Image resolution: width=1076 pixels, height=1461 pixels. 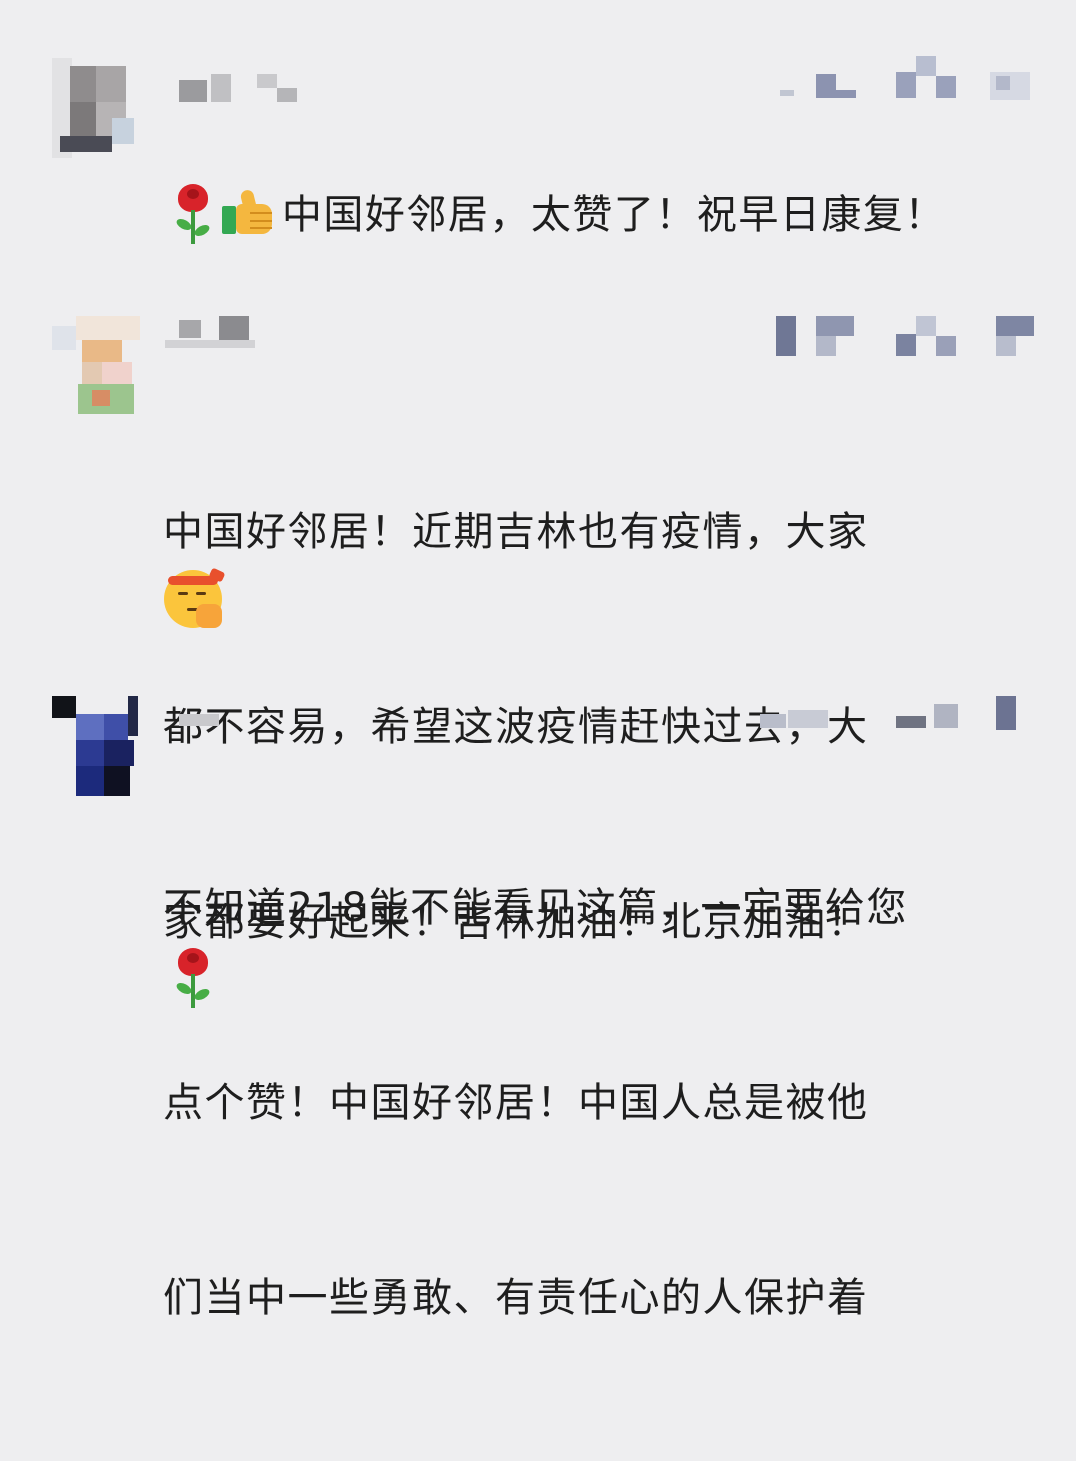 I want to click on comment-text: 中国好邻居，太赞了！祝早日康复！, so click(x=603, y=215).